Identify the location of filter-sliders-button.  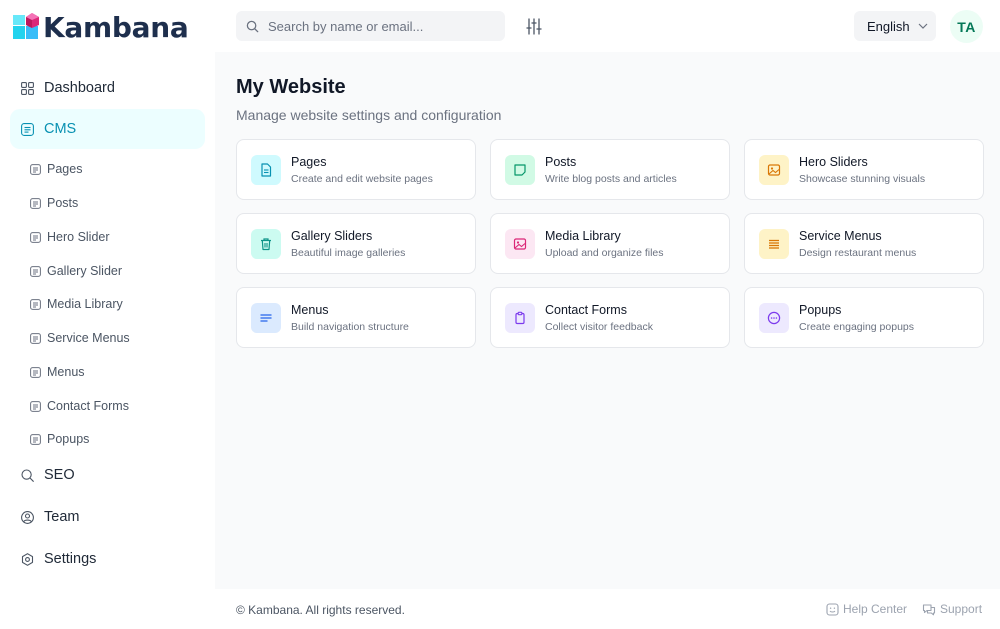
(534, 26).